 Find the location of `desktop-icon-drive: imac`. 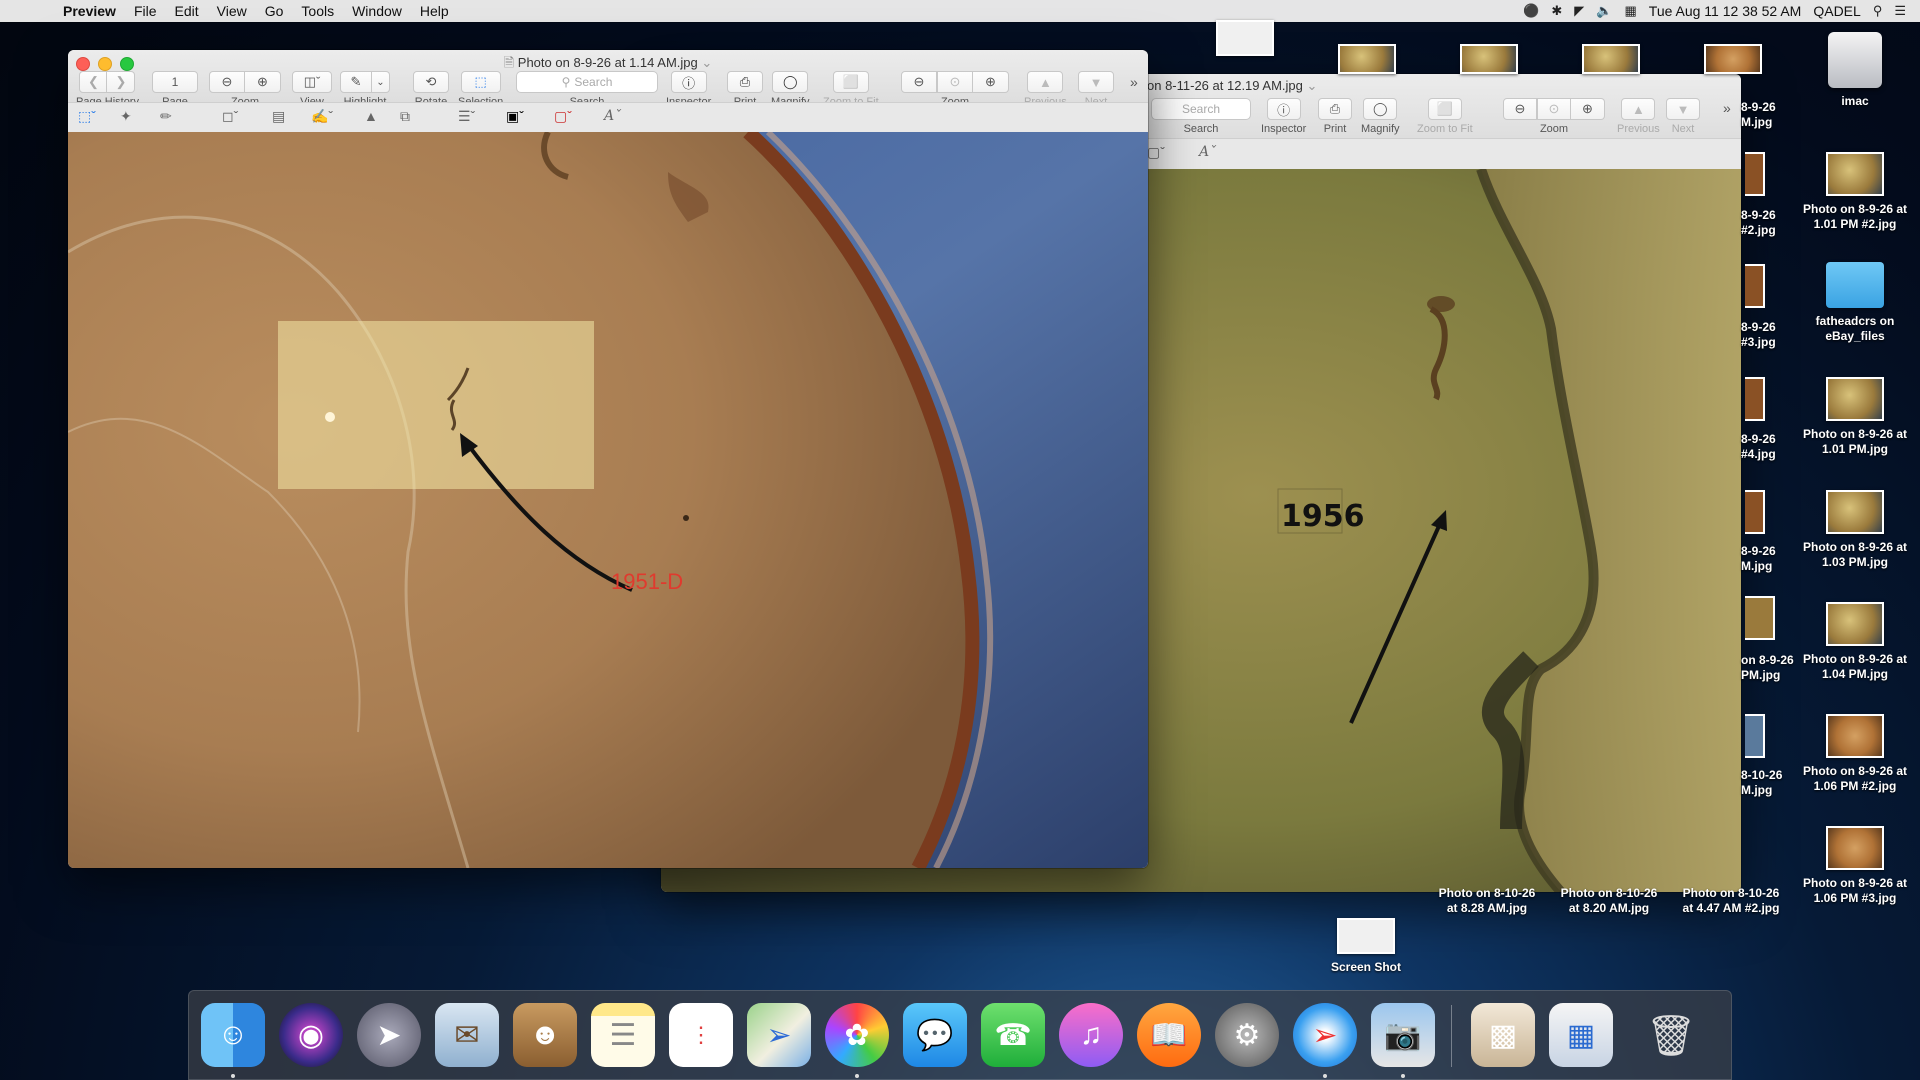

desktop-icon-drive: imac is located at coordinates (1855, 70).